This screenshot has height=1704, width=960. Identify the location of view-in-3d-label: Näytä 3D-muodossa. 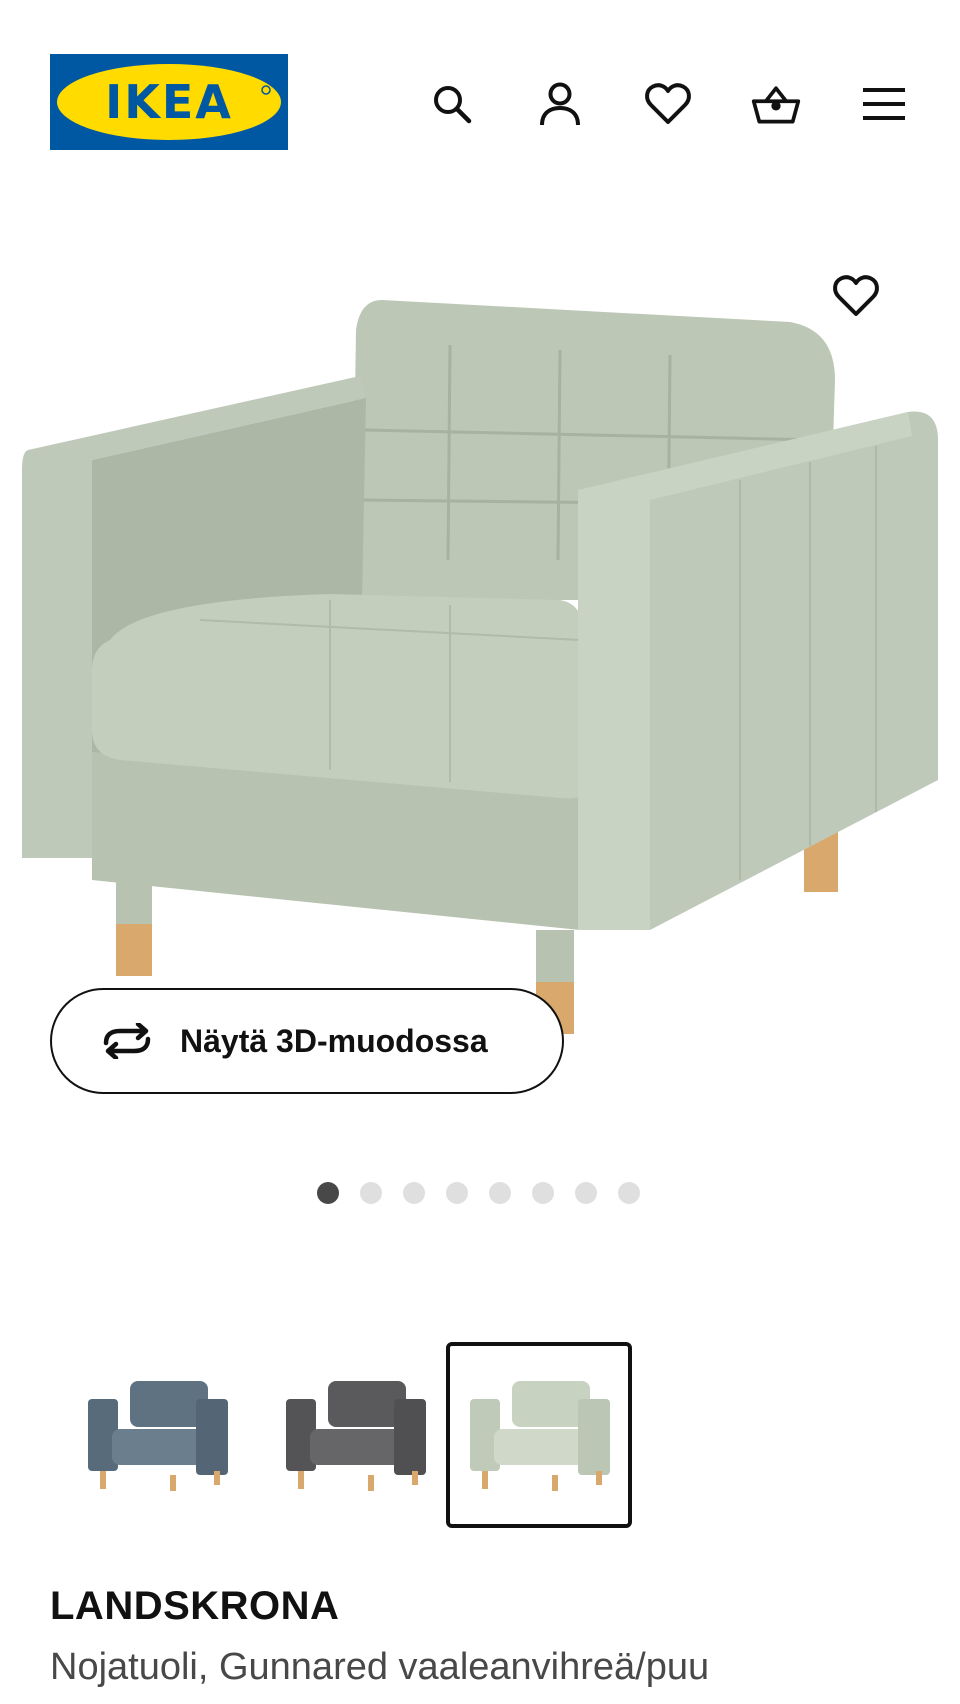
(334, 1040).